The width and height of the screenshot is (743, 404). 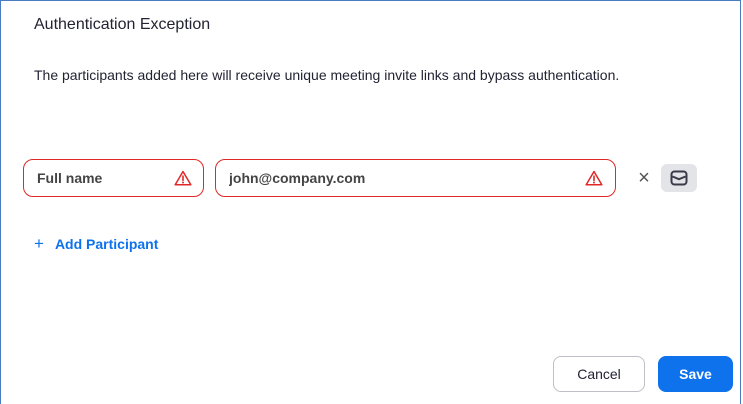 What do you see at coordinates (399, 178) in the screenshot?
I see `email-input` at bounding box center [399, 178].